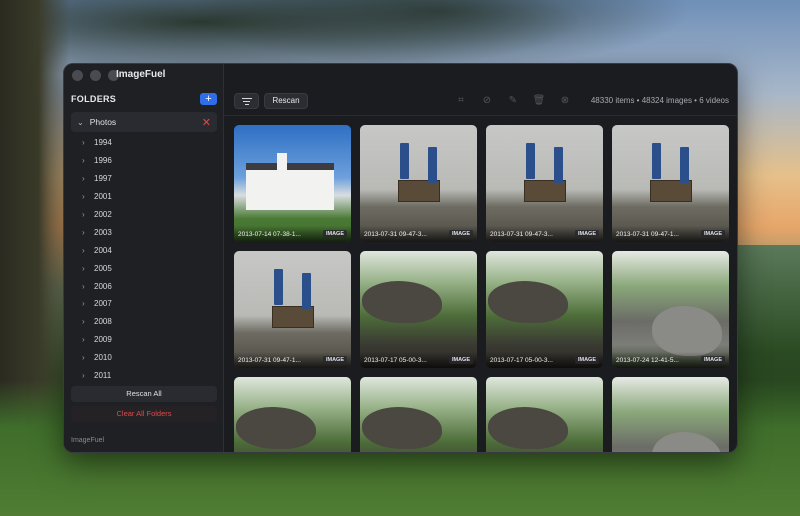 The height and width of the screenshot is (516, 800). Describe the element at coordinates (487, 101) in the screenshot. I see `hide-icon: ⊘` at that location.